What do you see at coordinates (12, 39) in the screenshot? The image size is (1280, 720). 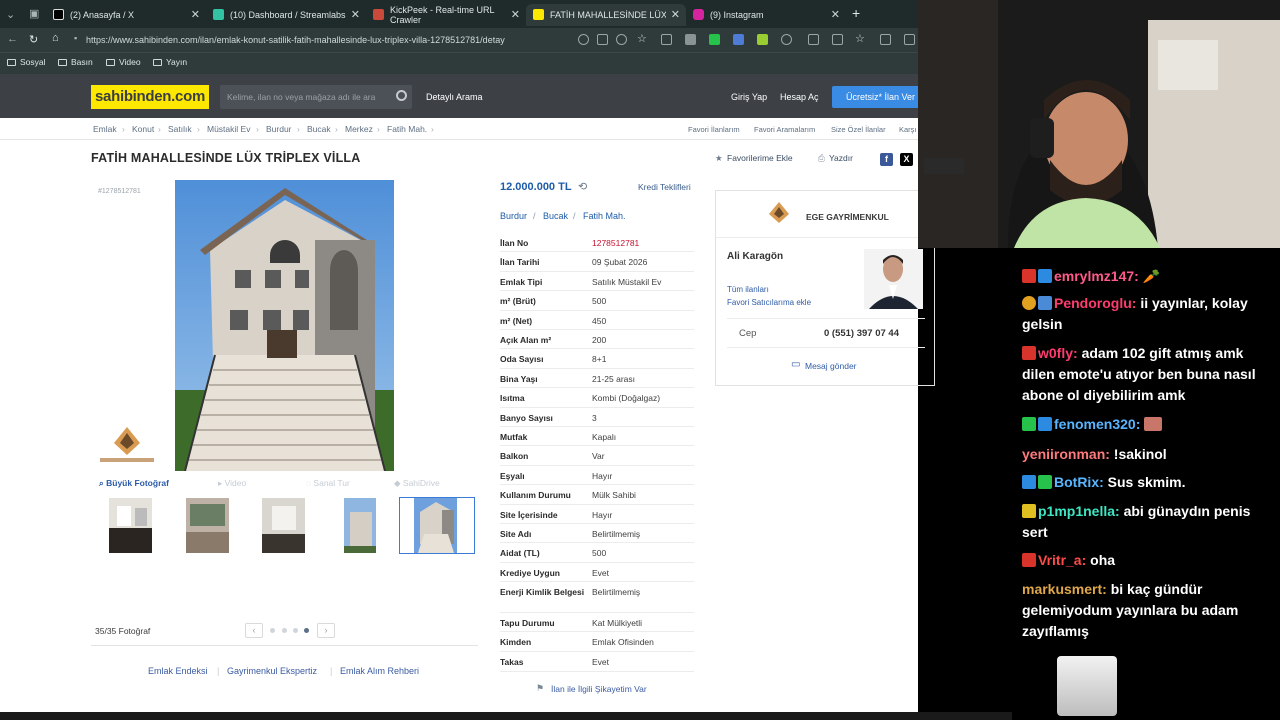 I see `back-icon: ←` at bounding box center [12, 39].